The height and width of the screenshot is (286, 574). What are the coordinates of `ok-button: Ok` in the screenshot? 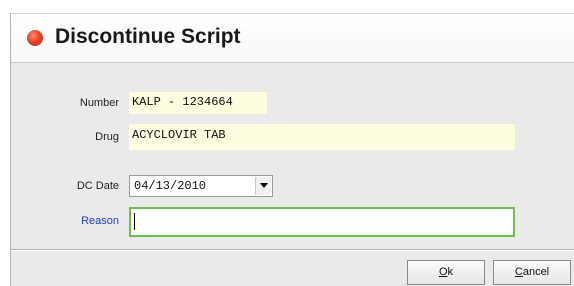 It's located at (446, 272).